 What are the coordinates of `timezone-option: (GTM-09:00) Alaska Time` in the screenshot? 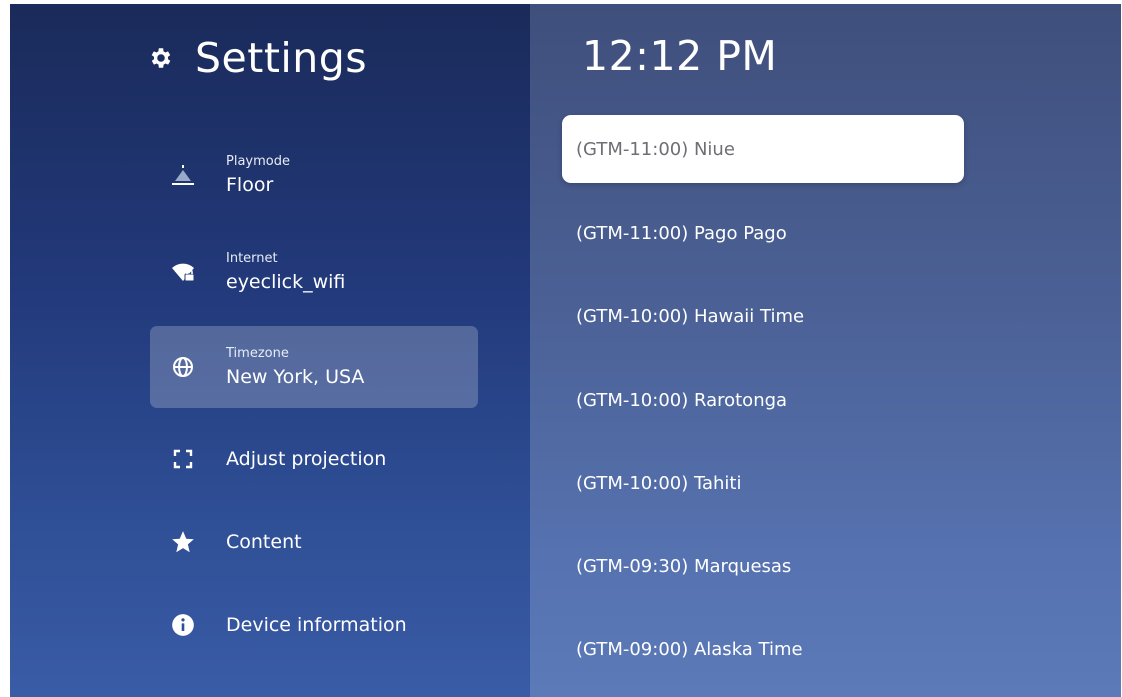 It's located at (763, 649).